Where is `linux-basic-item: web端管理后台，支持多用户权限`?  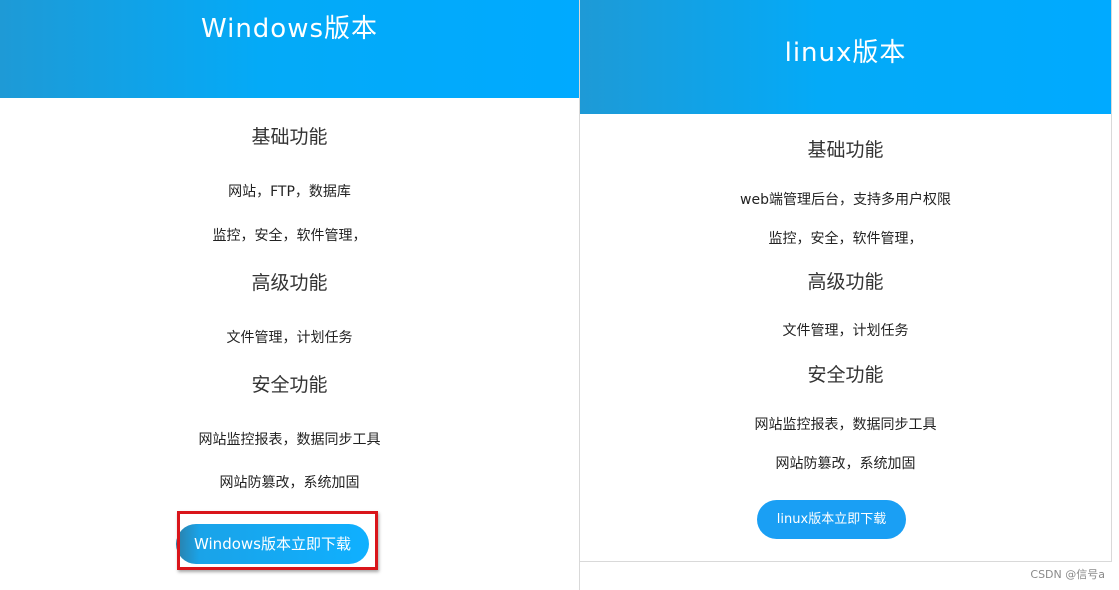
linux-basic-item: web端管理后台，支持多用户权限 is located at coordinates (845, 200).